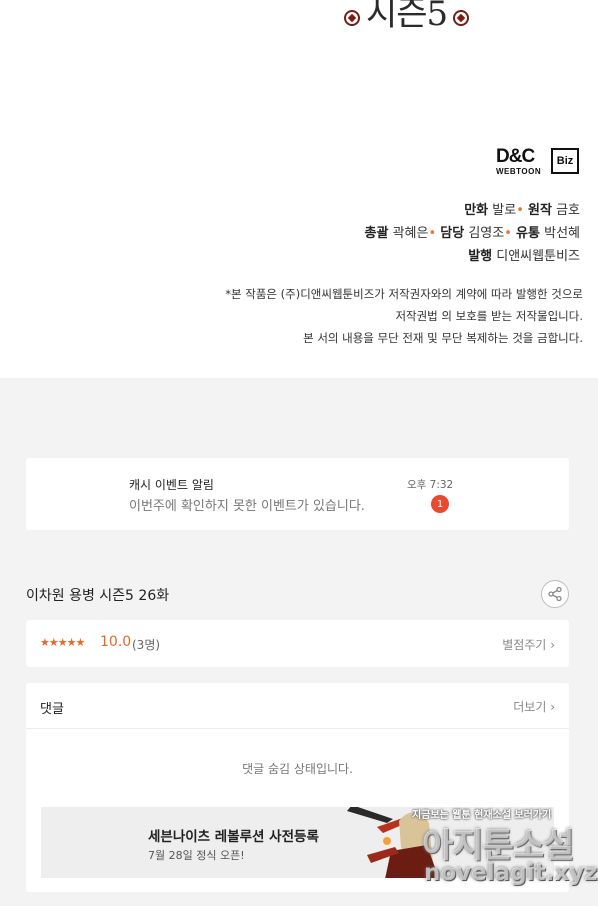  What do you see at coordinates (568, 210) in the screenshot?
I see `credit-value: 금호` at bounding box center [568, 210].